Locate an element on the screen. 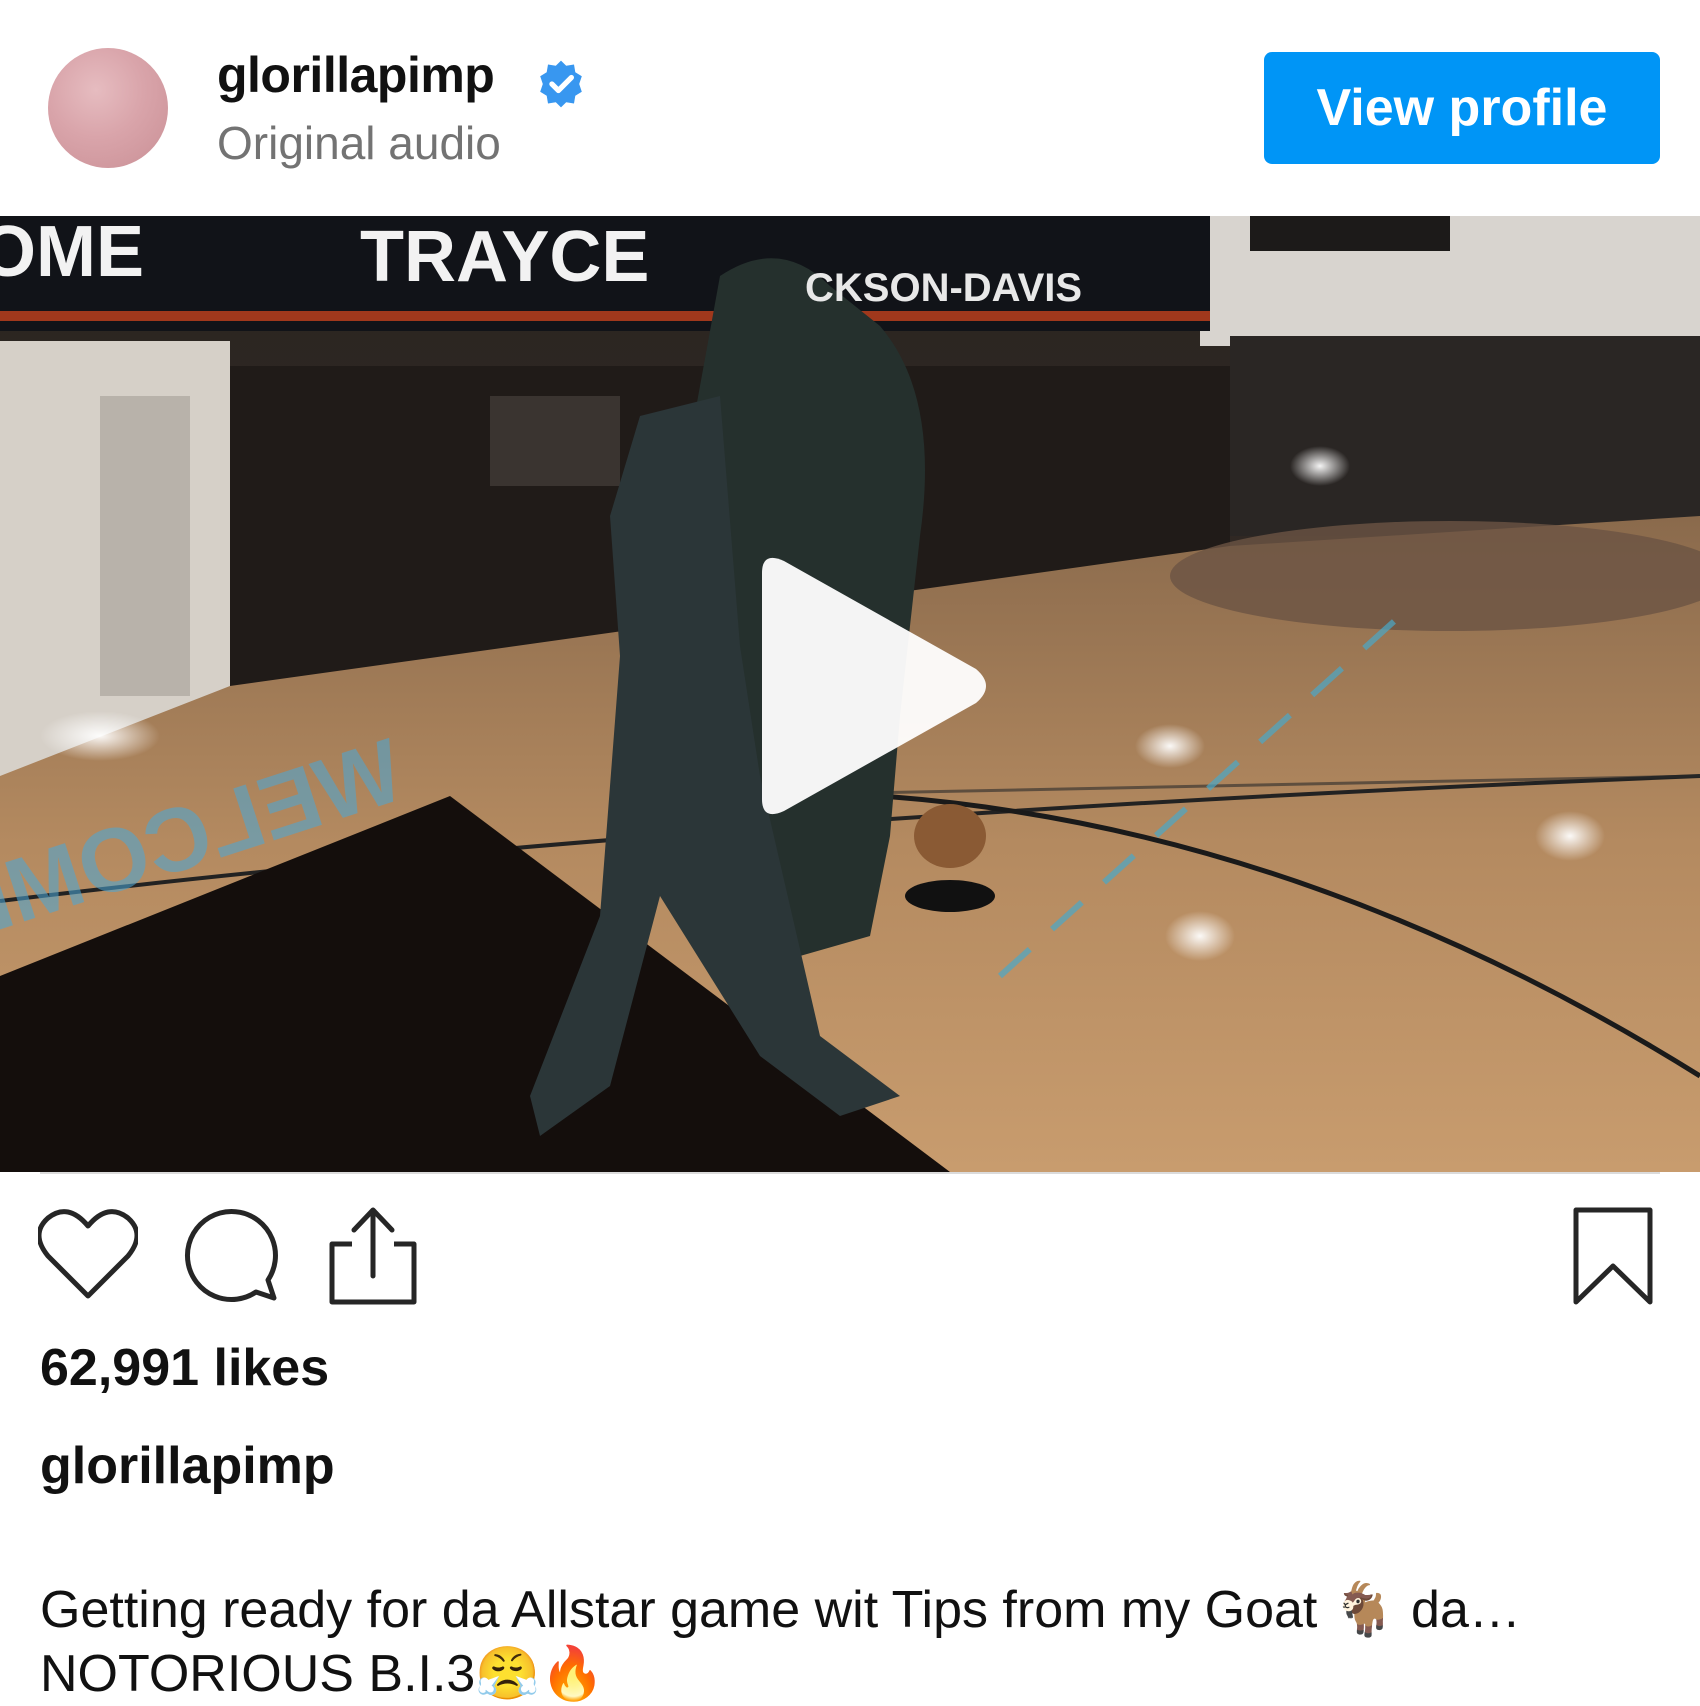  caption-username: glorillapimp is located at coordinates (187, 1466).